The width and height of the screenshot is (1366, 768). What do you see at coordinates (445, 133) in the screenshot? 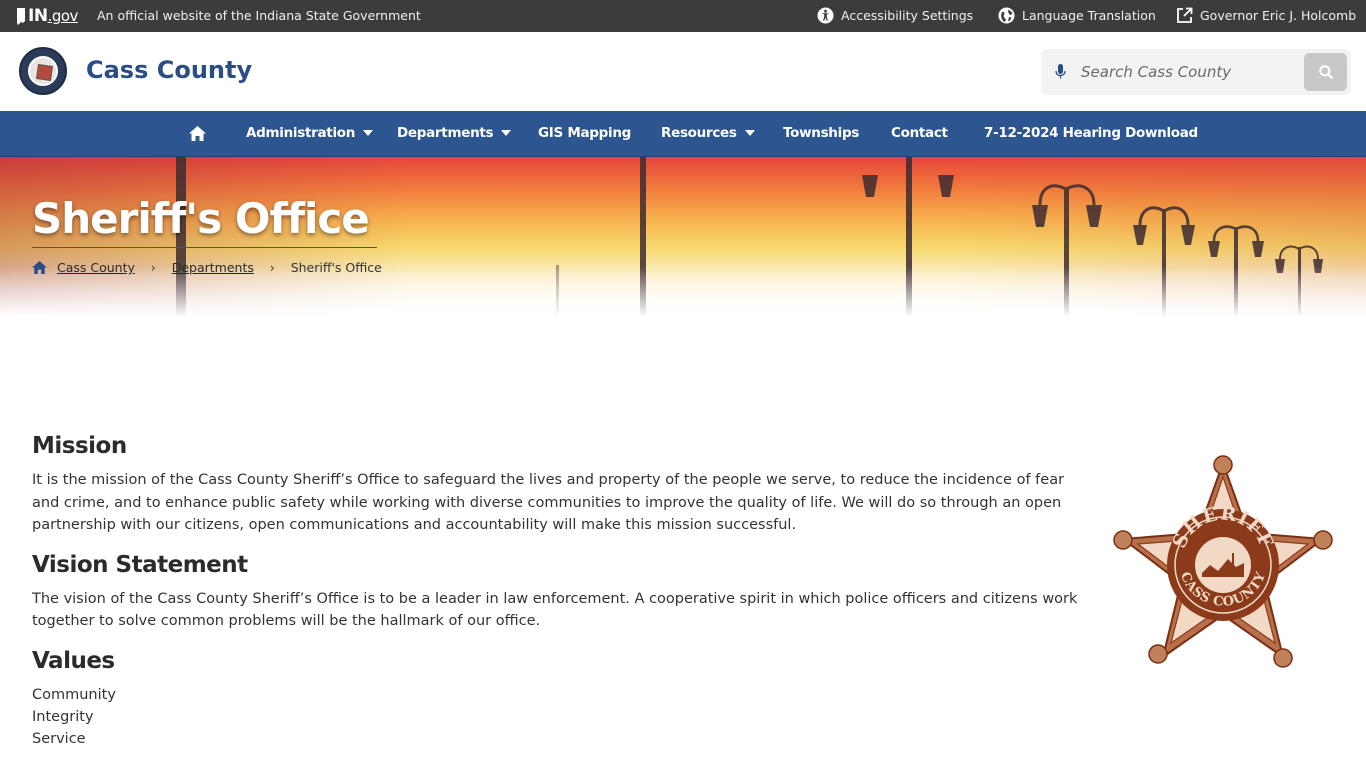
I see `nav-departments-label: Departments` at bounding box center [445, 133].